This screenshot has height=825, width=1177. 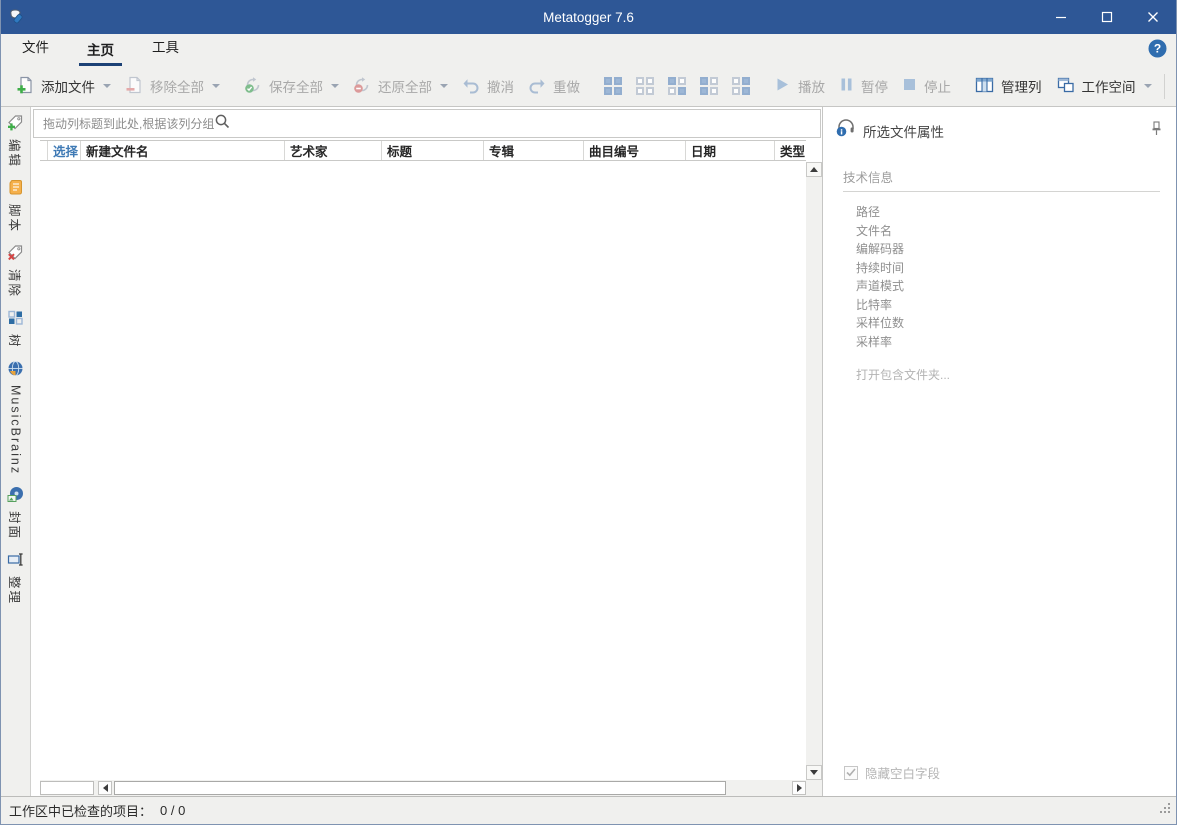 I want to click on scroll-up-button, so click(x=814, y=169).